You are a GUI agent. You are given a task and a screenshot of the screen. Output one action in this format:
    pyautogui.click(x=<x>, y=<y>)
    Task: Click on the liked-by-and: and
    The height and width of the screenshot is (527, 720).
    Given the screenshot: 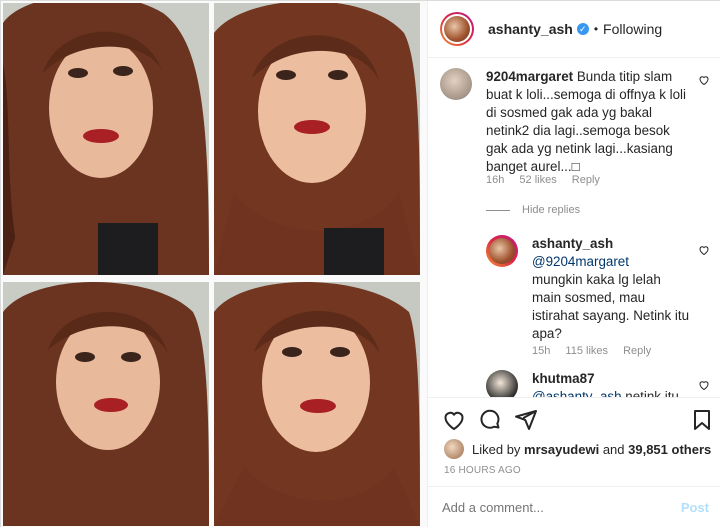 What is the action you would take?
    pyautogui.click(x=614, y=449)
    